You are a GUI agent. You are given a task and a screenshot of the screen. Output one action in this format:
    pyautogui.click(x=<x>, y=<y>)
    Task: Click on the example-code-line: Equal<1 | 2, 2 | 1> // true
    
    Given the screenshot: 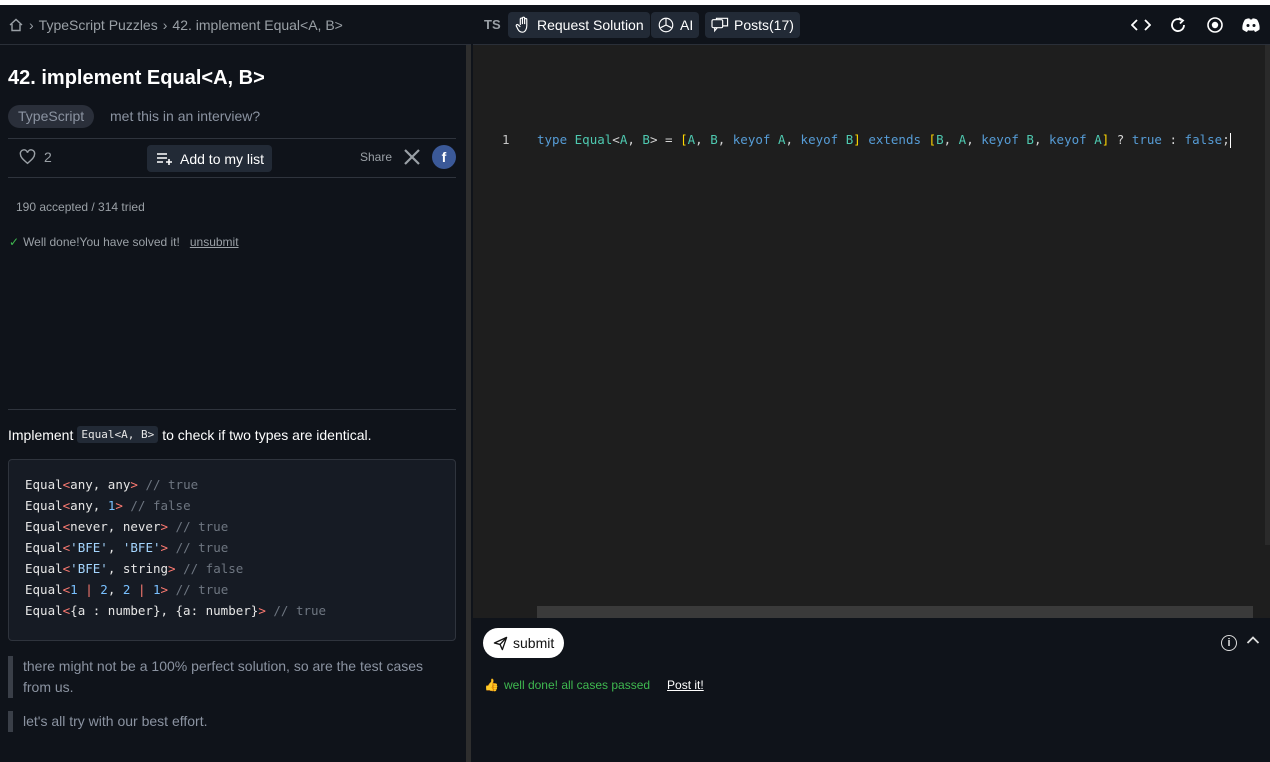 What is the action you would take?
    pyautogui.click(x=127, y=589)
    